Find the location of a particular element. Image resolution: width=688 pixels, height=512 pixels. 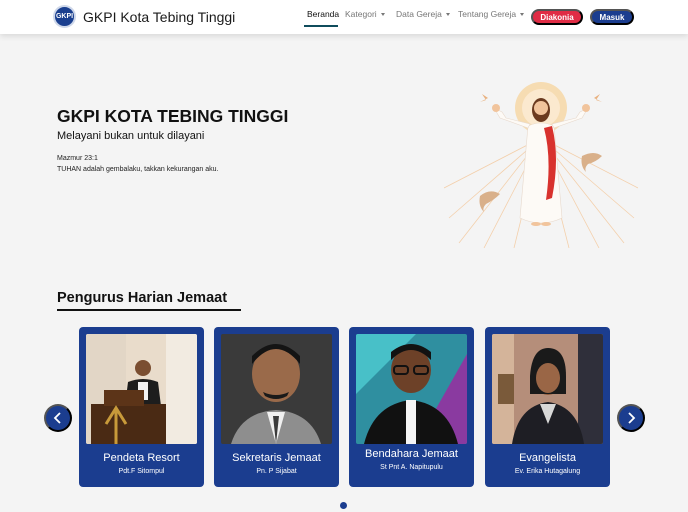

nav-beranda: Beranda is located at coordinates (323, 14).